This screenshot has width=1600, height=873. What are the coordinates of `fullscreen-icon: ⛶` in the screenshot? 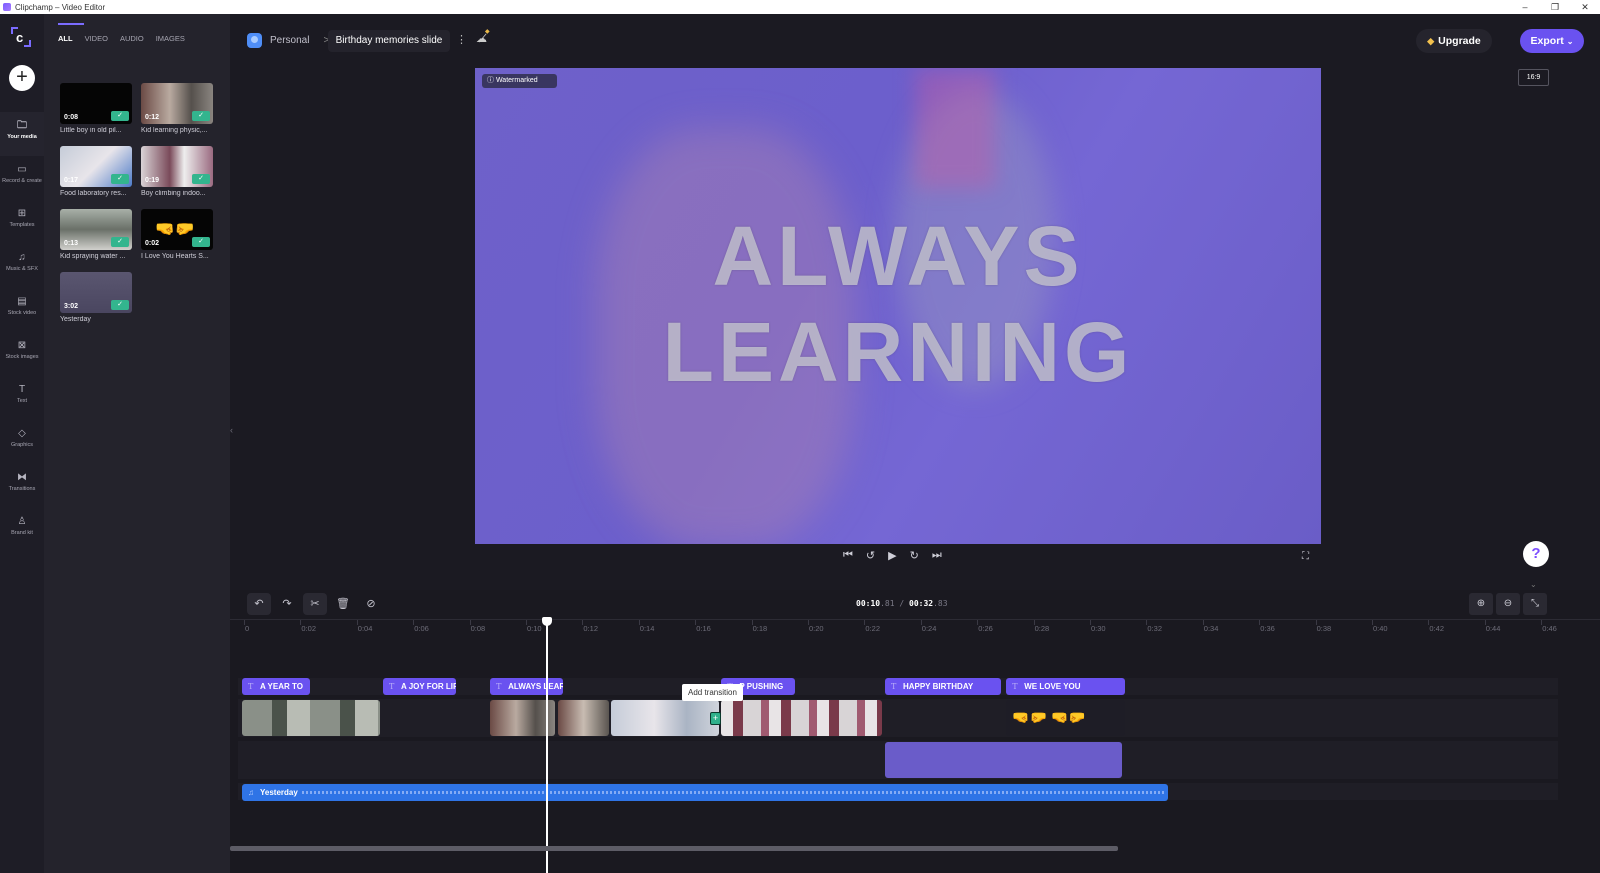 It's located at (1305, 556).